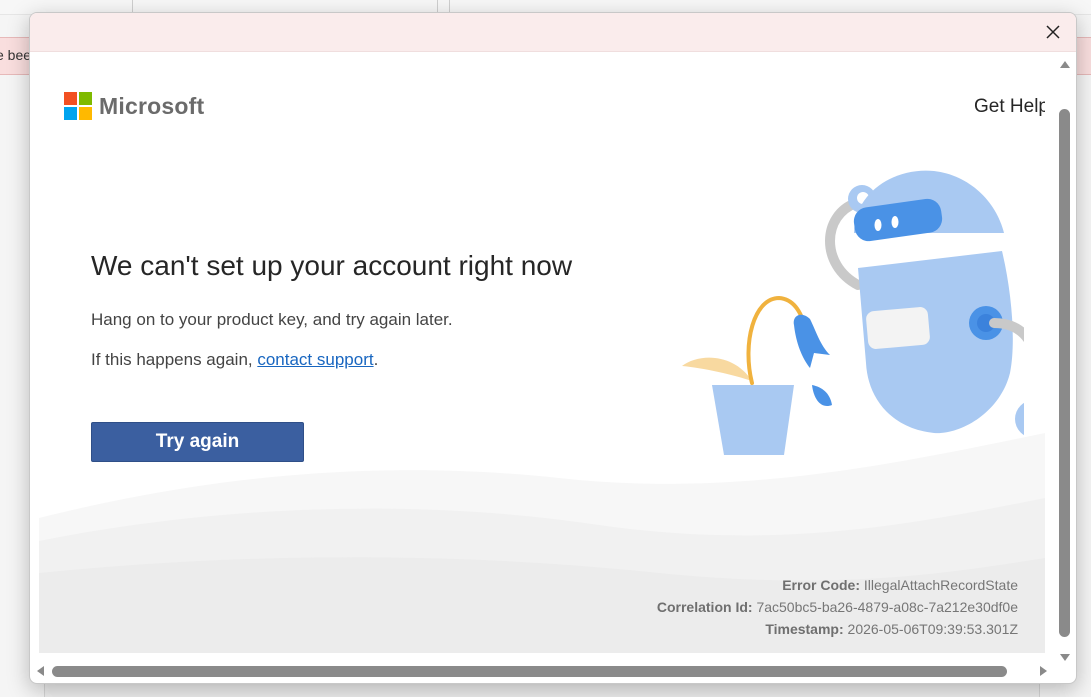 The image size is (1091, 697). I want to click on robot-watering-plant-illustration, so click(853, 312).